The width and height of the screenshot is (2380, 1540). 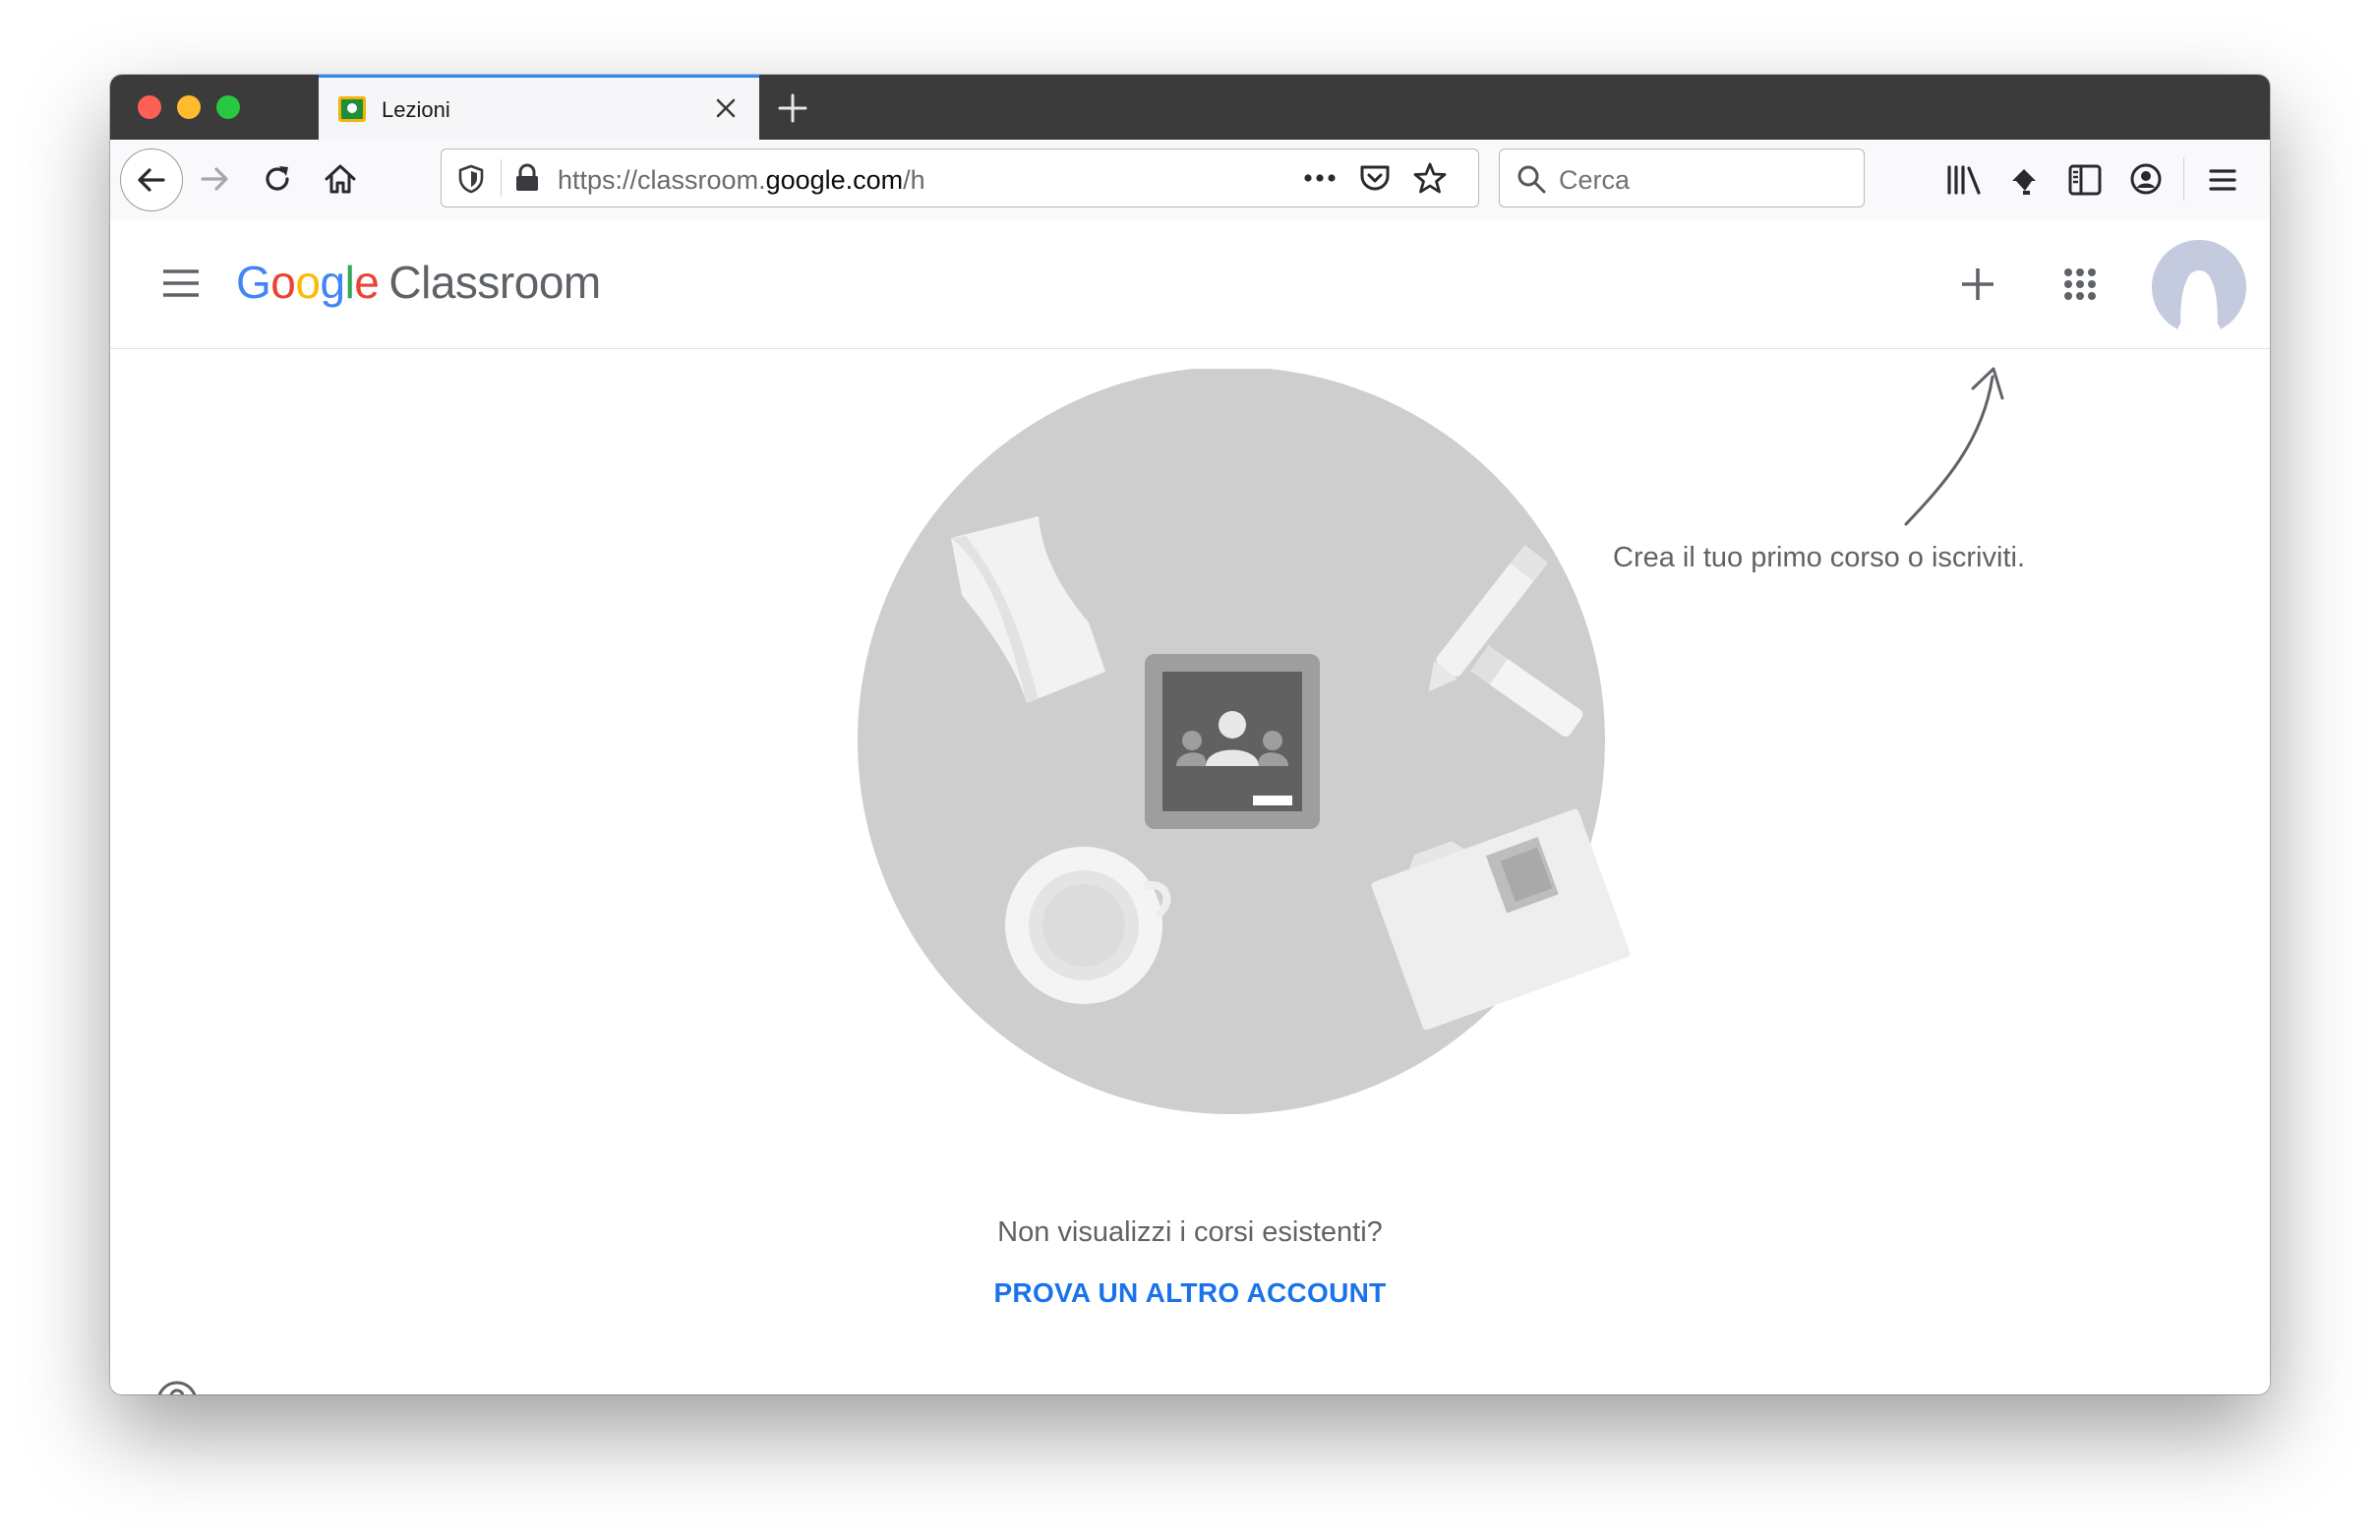 What do you see at coordinates (2183, 179) in the screenshot?
I see `toolbar-divider` at bounding box center [2183, 179].